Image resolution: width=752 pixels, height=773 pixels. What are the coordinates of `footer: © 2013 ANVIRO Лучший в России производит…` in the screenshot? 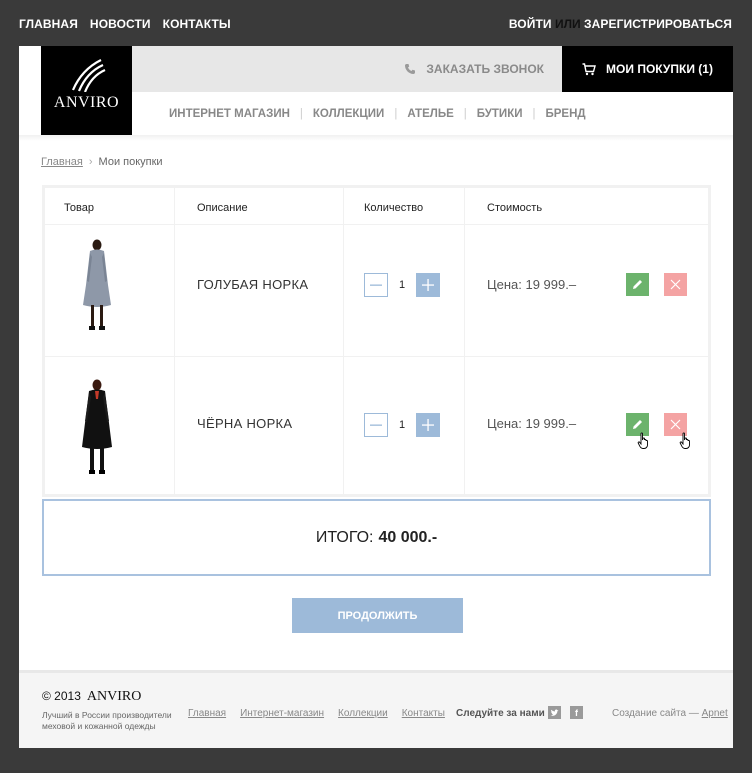 It's located at (376, 709).